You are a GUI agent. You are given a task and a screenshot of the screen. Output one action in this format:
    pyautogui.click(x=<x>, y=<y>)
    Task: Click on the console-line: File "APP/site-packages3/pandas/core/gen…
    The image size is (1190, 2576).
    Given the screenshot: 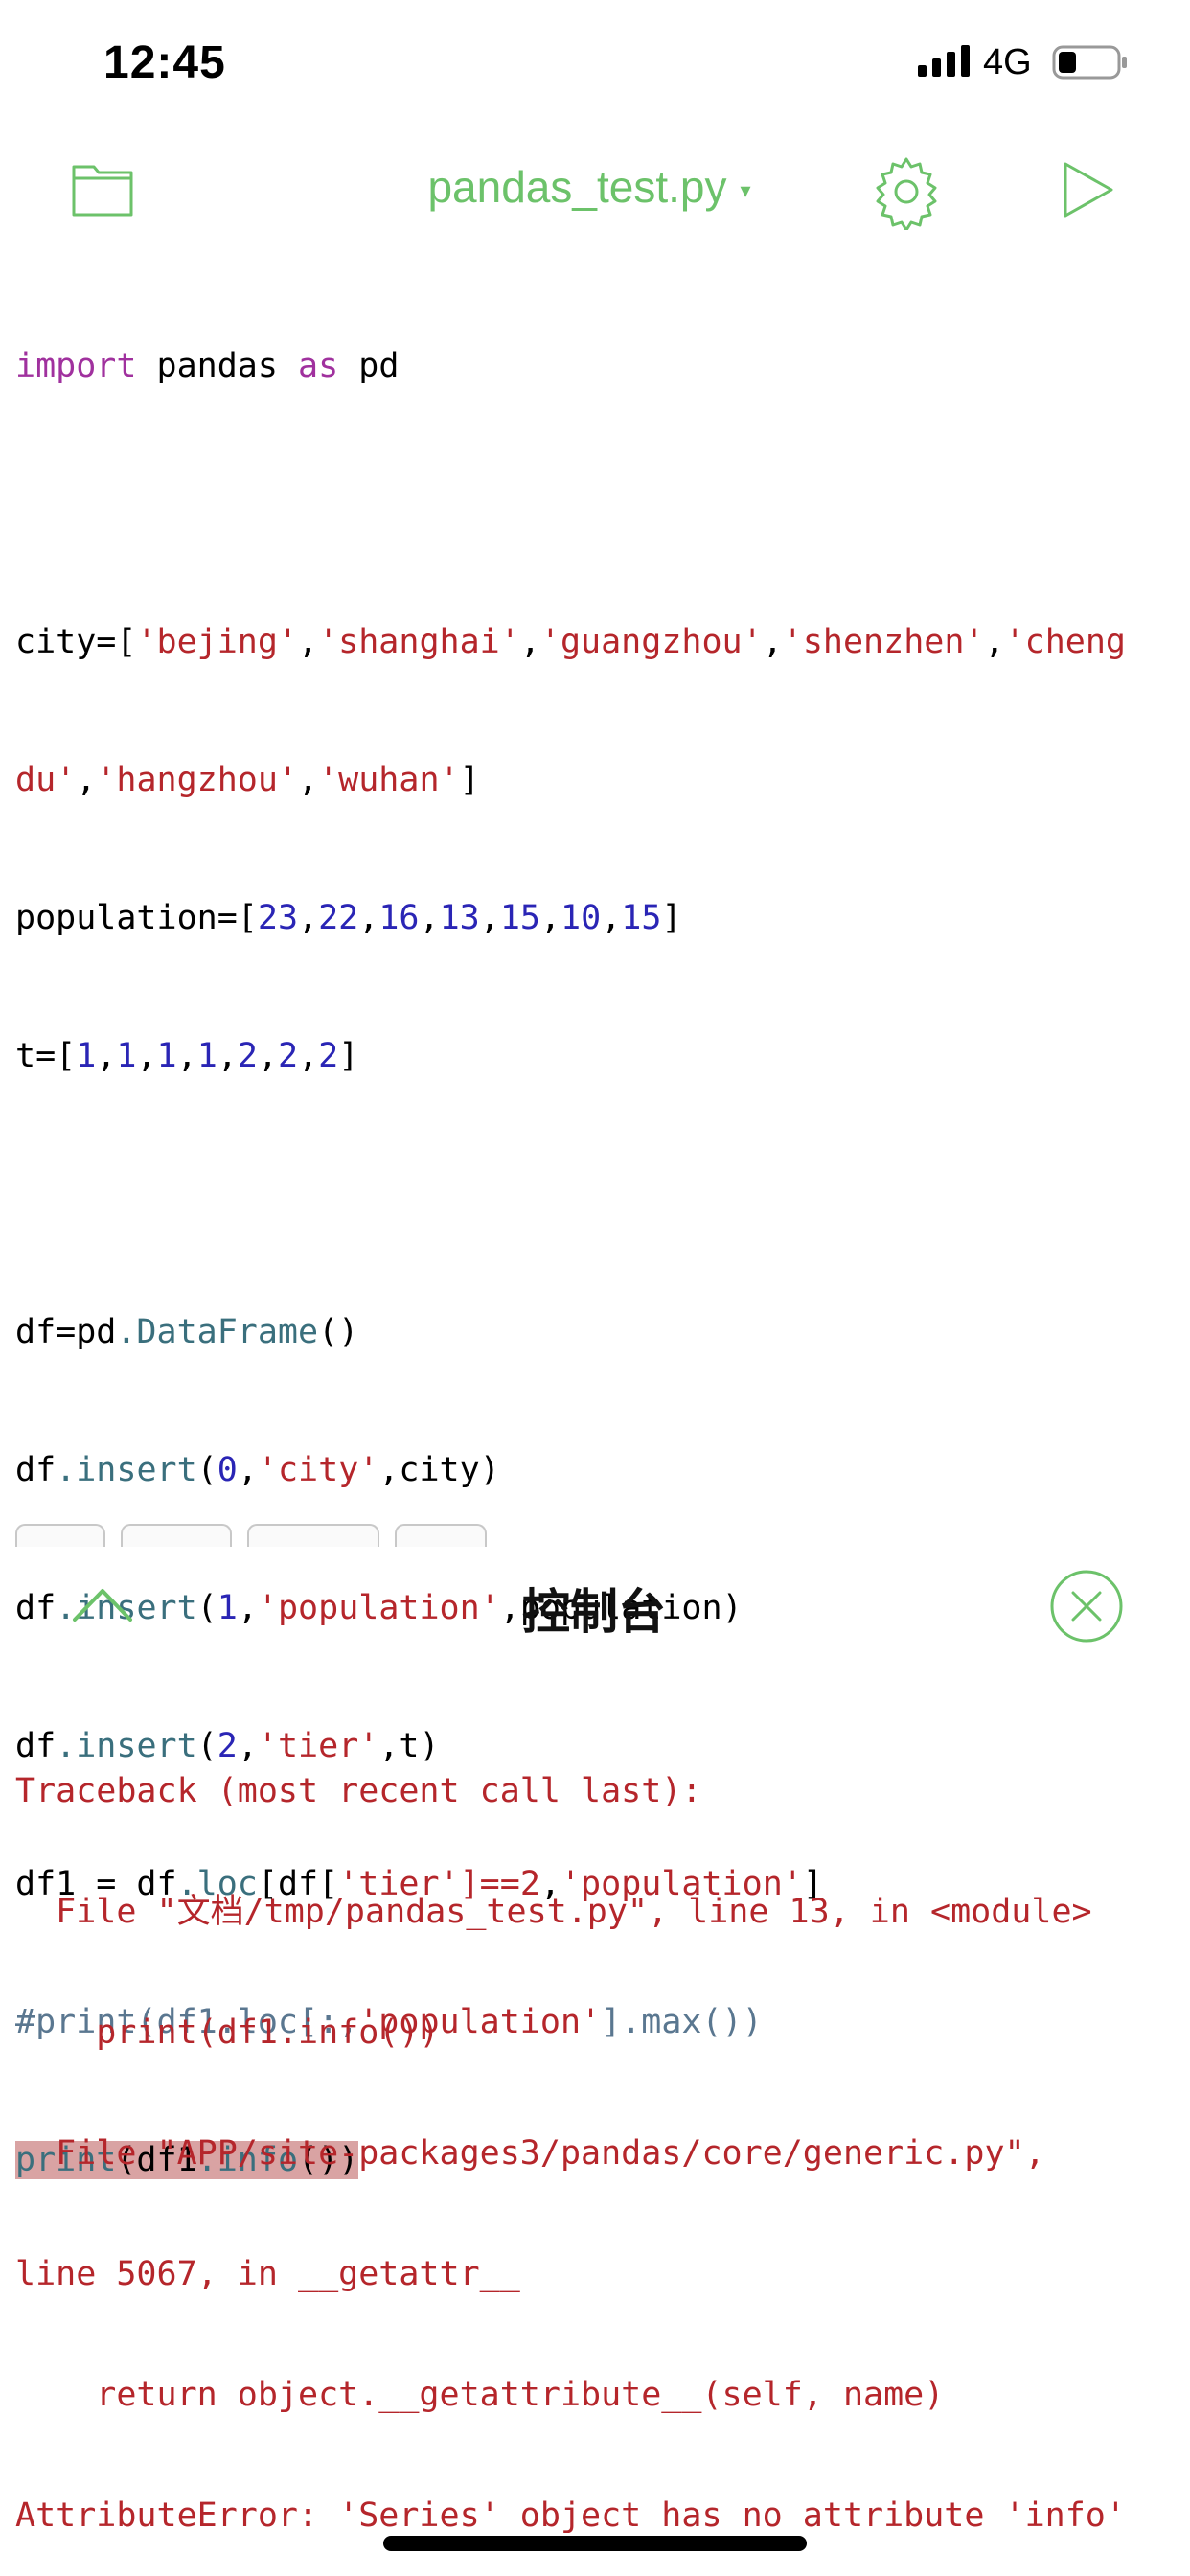 What is the action you would take?
    pyautogui.click(x=530, y=2153)
    